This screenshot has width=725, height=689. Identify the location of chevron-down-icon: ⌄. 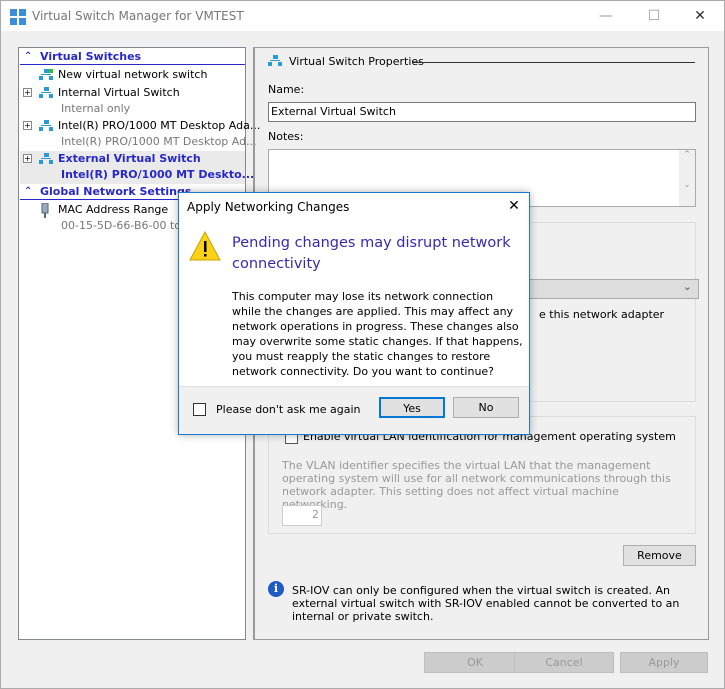
(687, 286).